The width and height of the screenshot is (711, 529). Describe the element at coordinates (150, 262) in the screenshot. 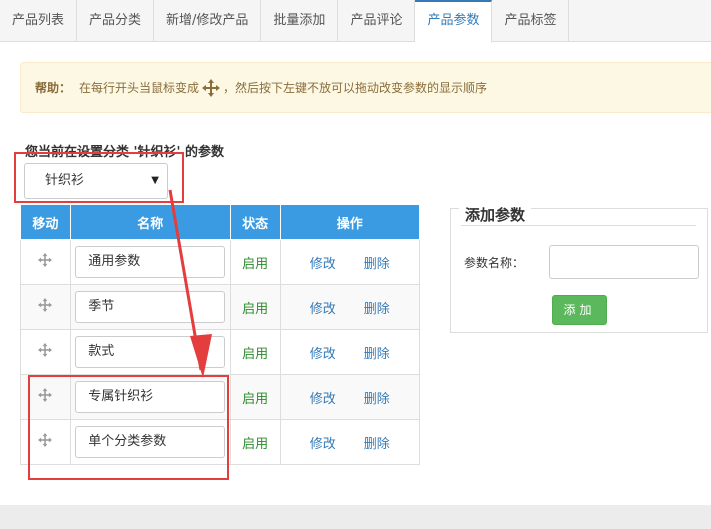

I see `param-name-input: 通用参数` at that location.